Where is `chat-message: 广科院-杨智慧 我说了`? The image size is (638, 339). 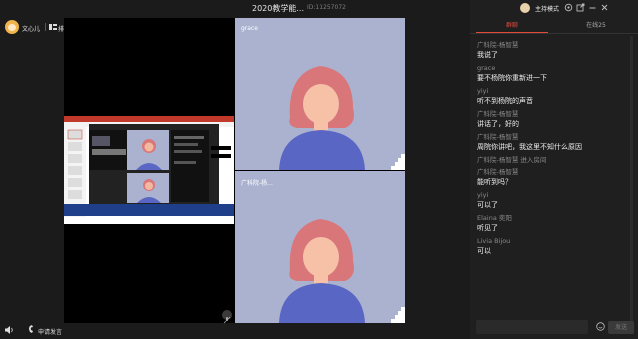 chat-message: 广科院-杨智慧 我说了 is located at coordinates (554, 50).